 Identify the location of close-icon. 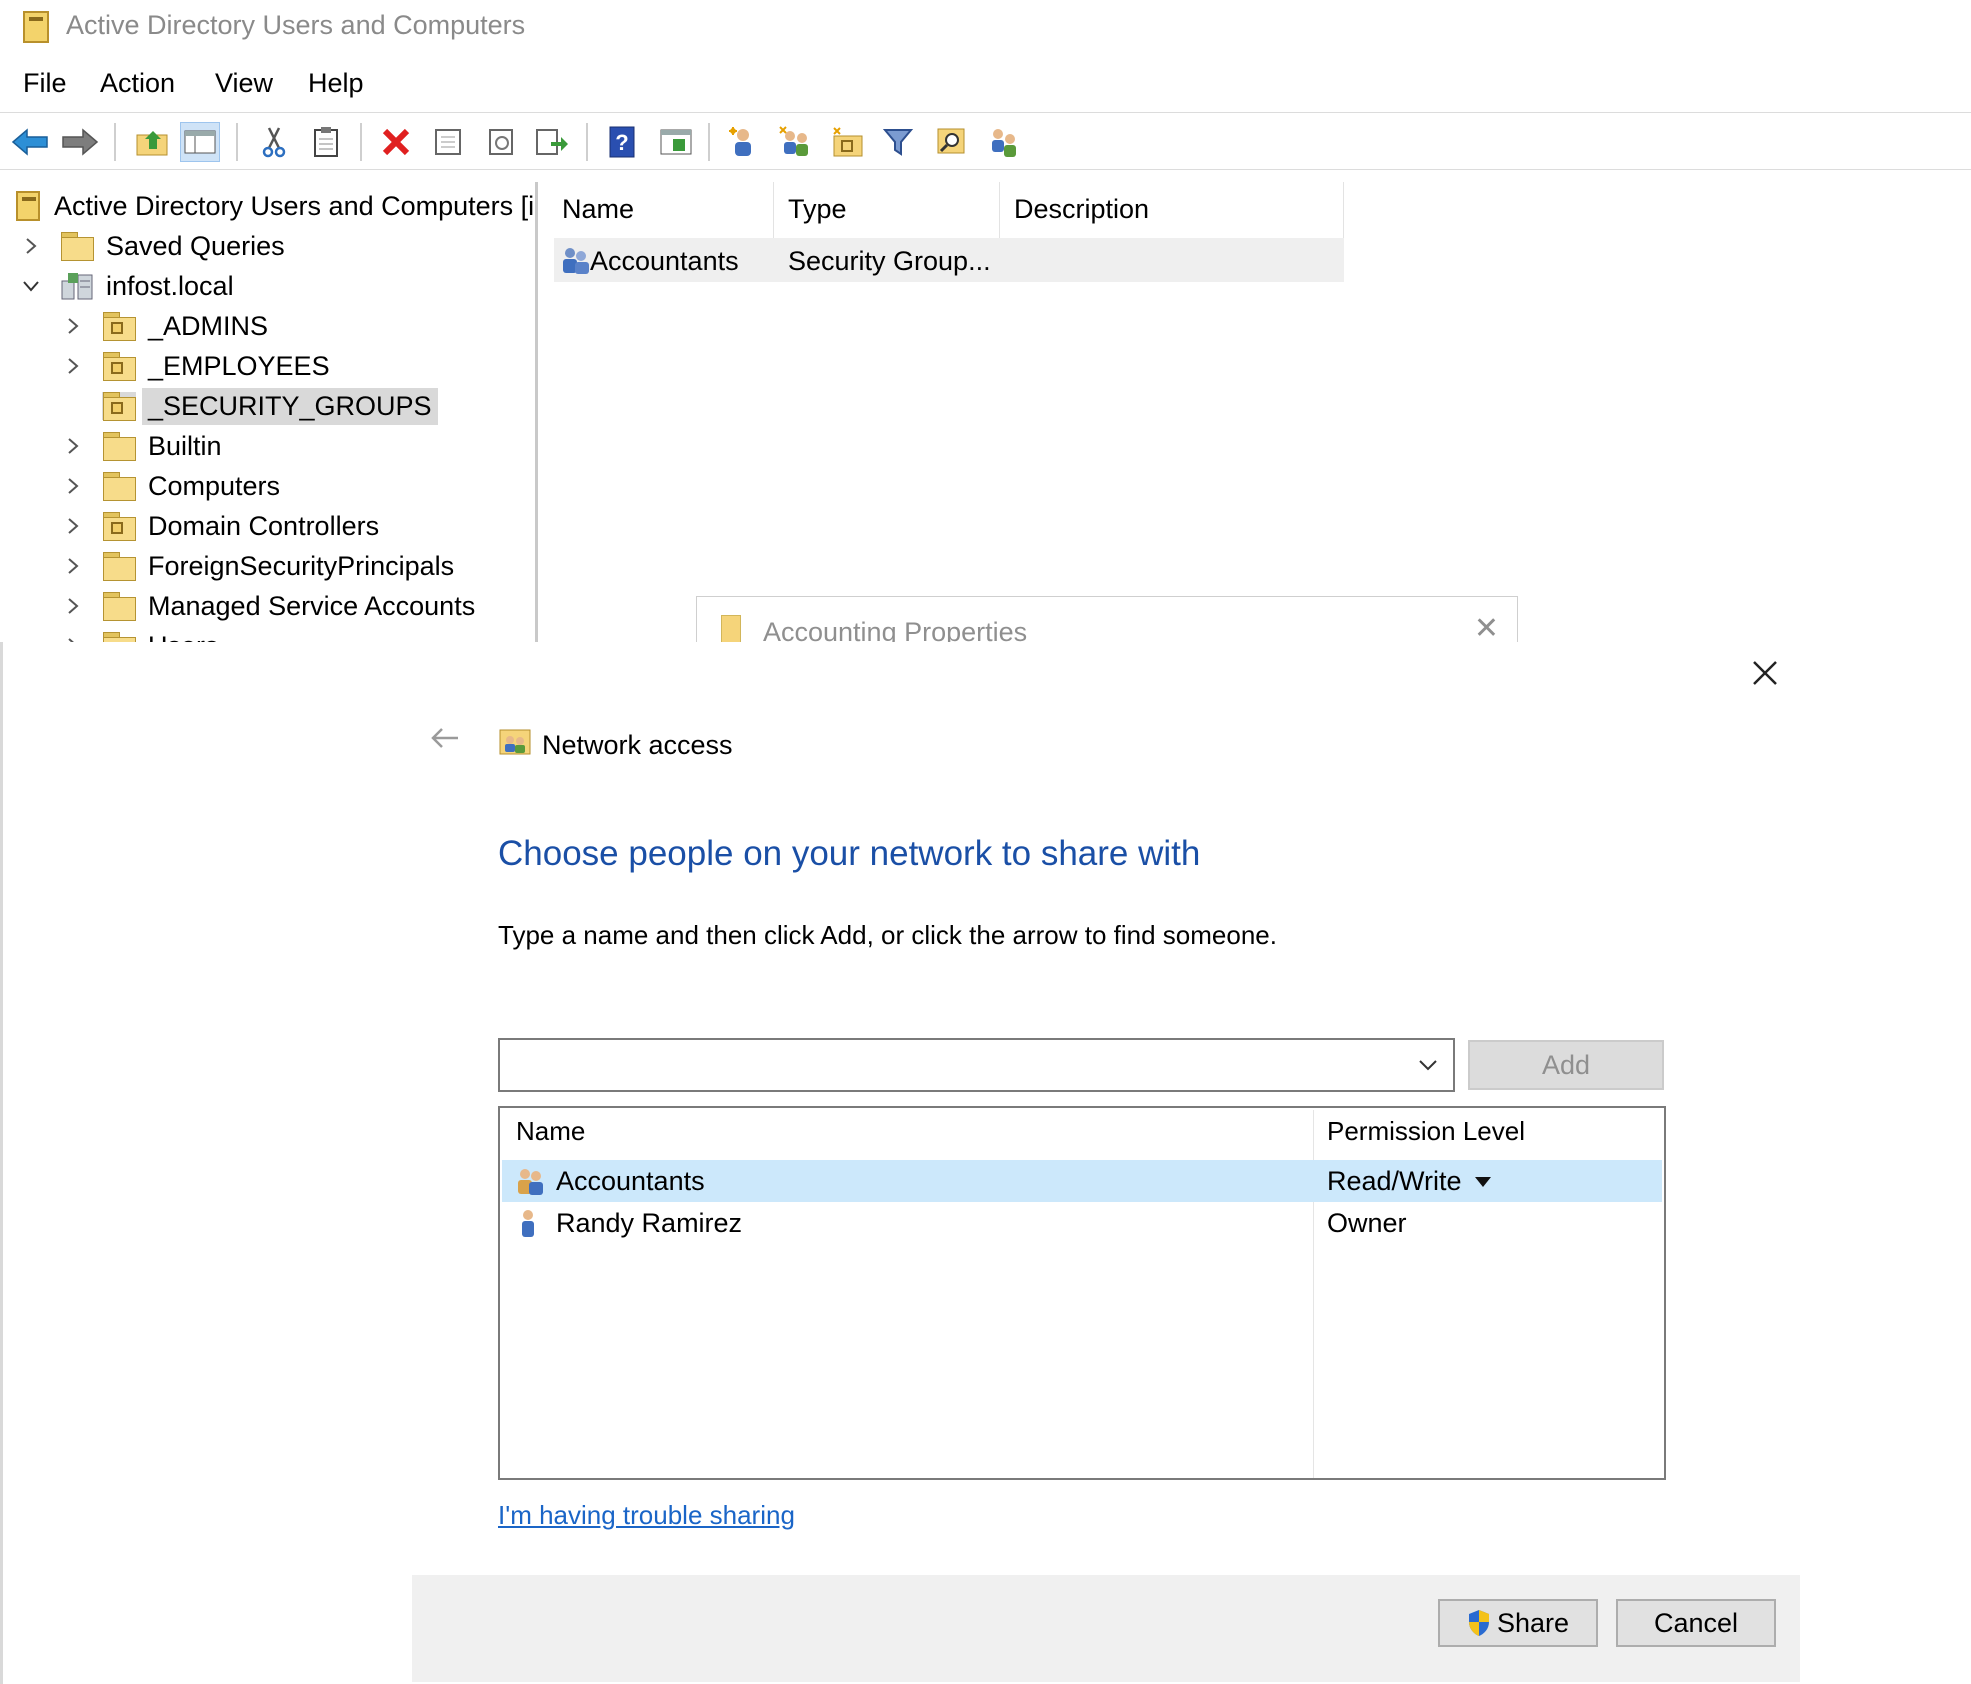
(1765, 673).